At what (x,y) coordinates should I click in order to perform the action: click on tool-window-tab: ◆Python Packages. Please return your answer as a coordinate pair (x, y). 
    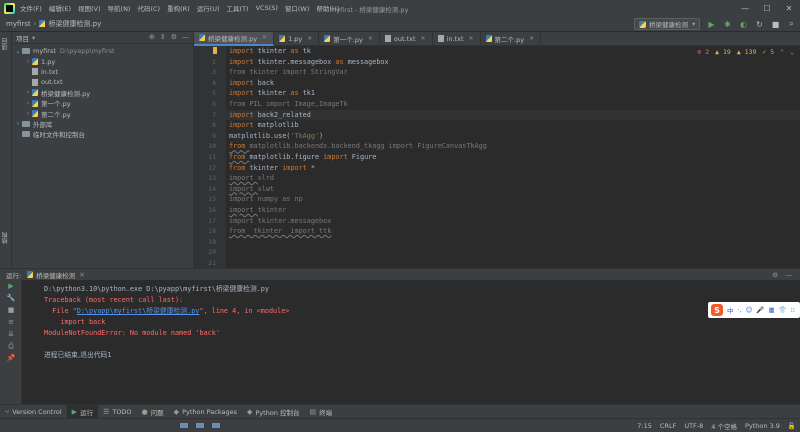
    Looking at the image, I should click on (205, 412).